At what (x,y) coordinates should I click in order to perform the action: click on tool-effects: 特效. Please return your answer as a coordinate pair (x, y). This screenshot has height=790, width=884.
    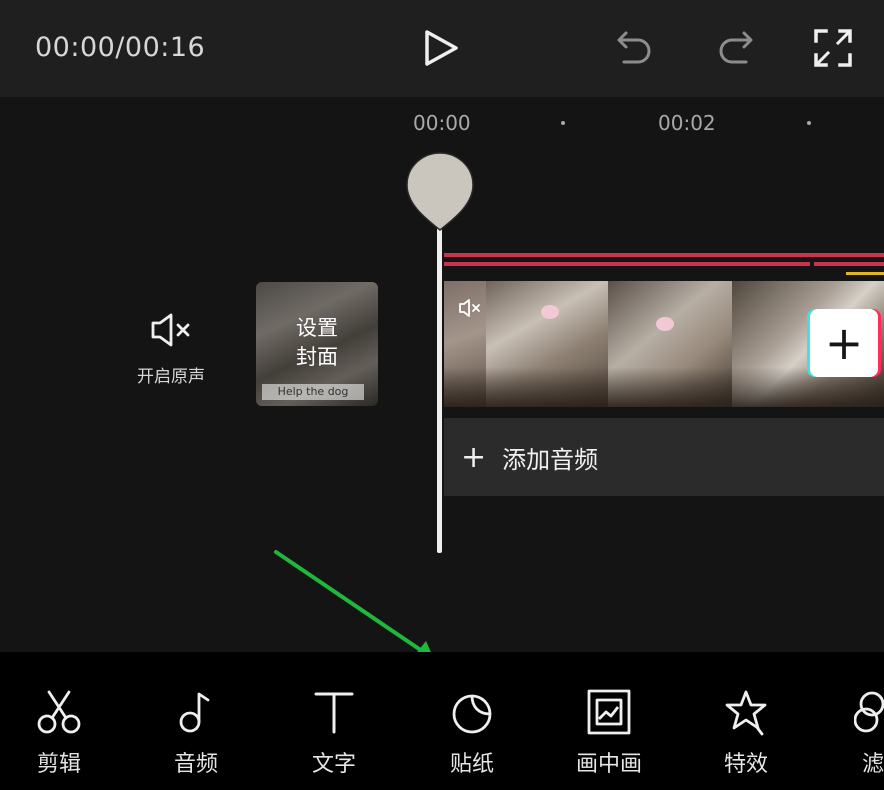
    Looking at the image, I should click on (746, 733).